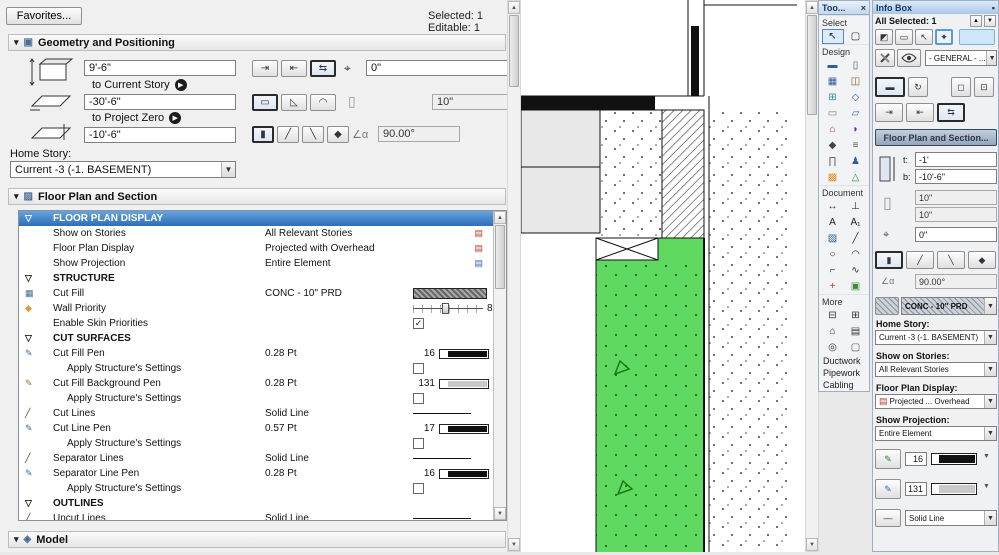 The width and height of the screenshot is (999, 555). What do you see at coordinates (256, 308) in the screenshot?
I see `table-row-wall-priority: ◆ Wall Priority 8` at bounding box center [256, 308].